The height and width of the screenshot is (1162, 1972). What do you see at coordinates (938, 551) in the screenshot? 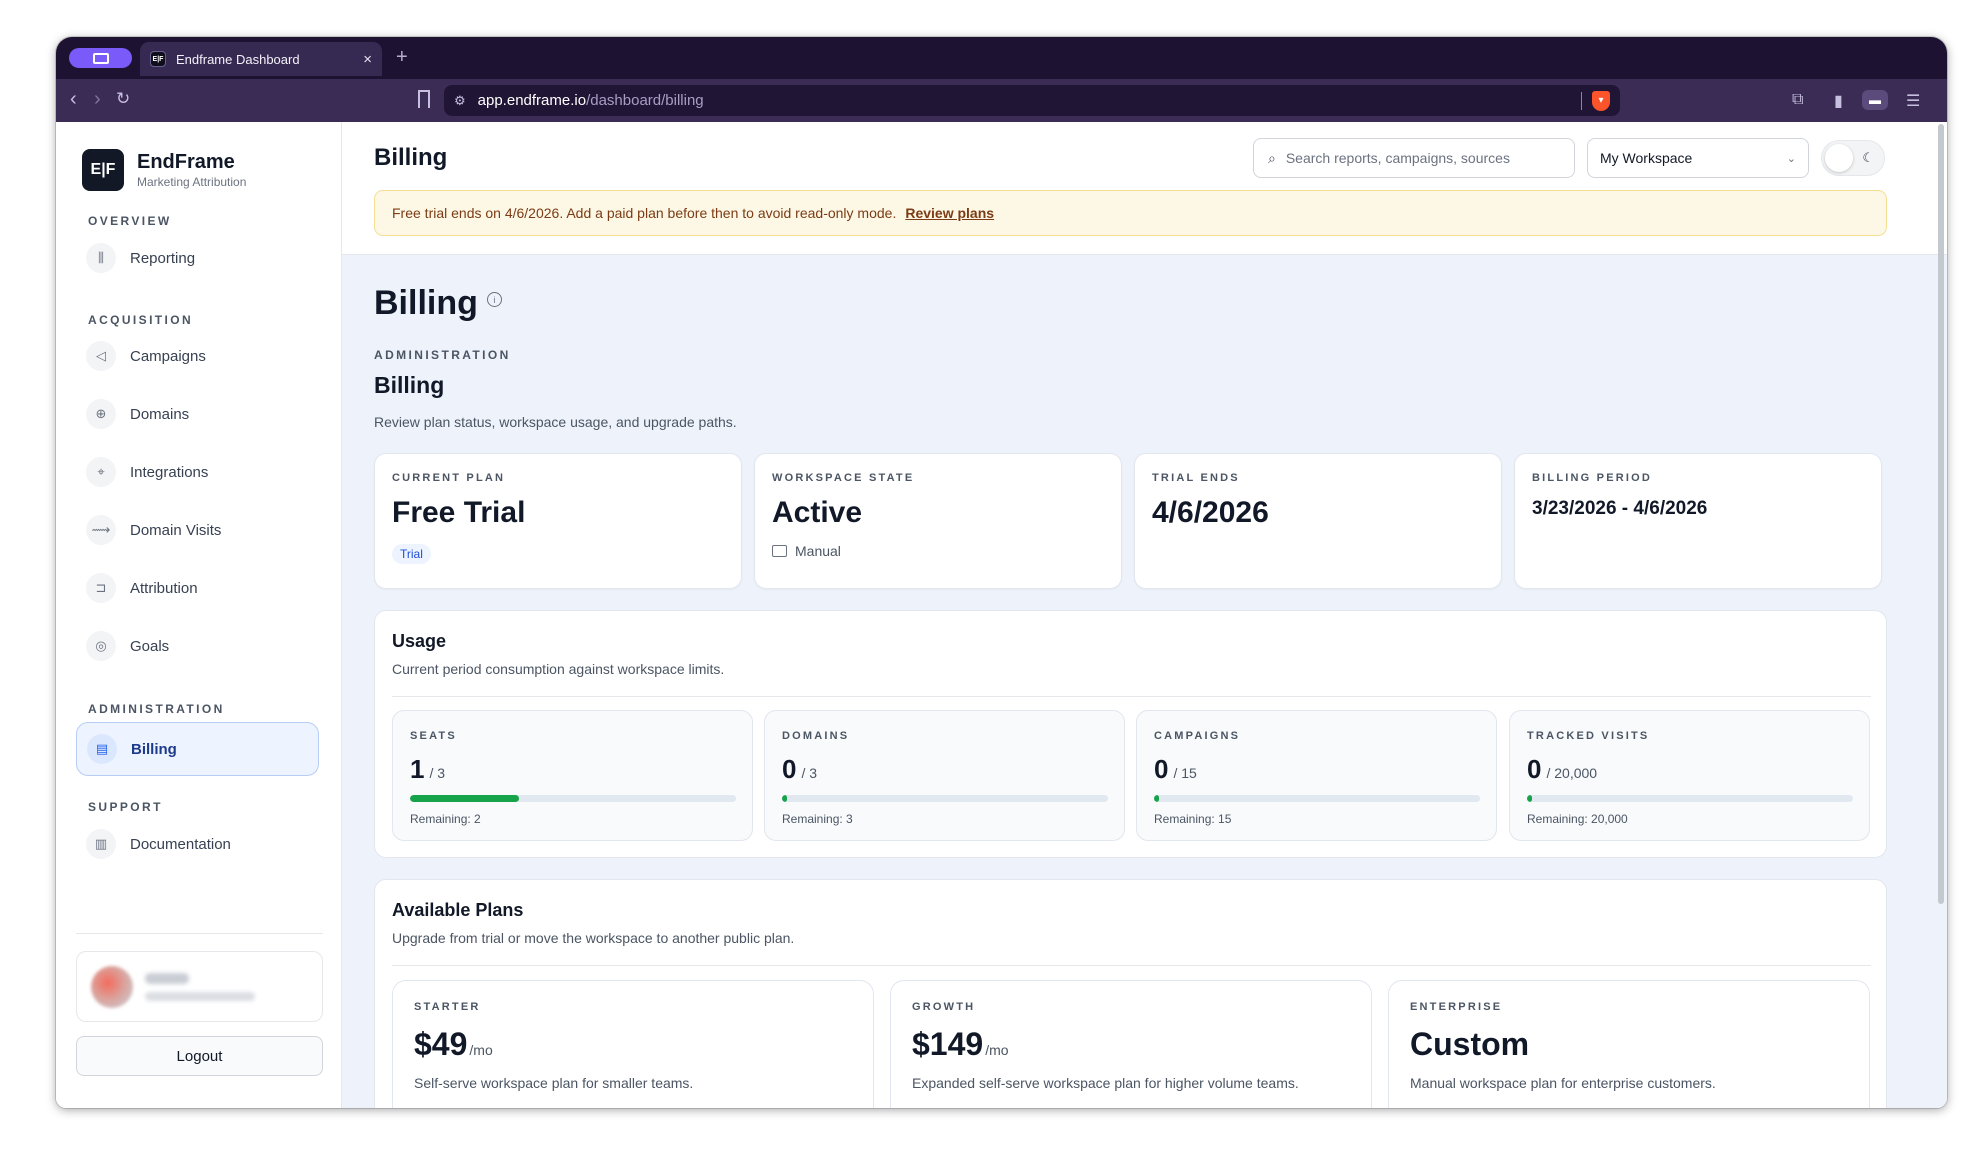
I see `workspace-state-note: Manual` at bounding box center [938, 551].